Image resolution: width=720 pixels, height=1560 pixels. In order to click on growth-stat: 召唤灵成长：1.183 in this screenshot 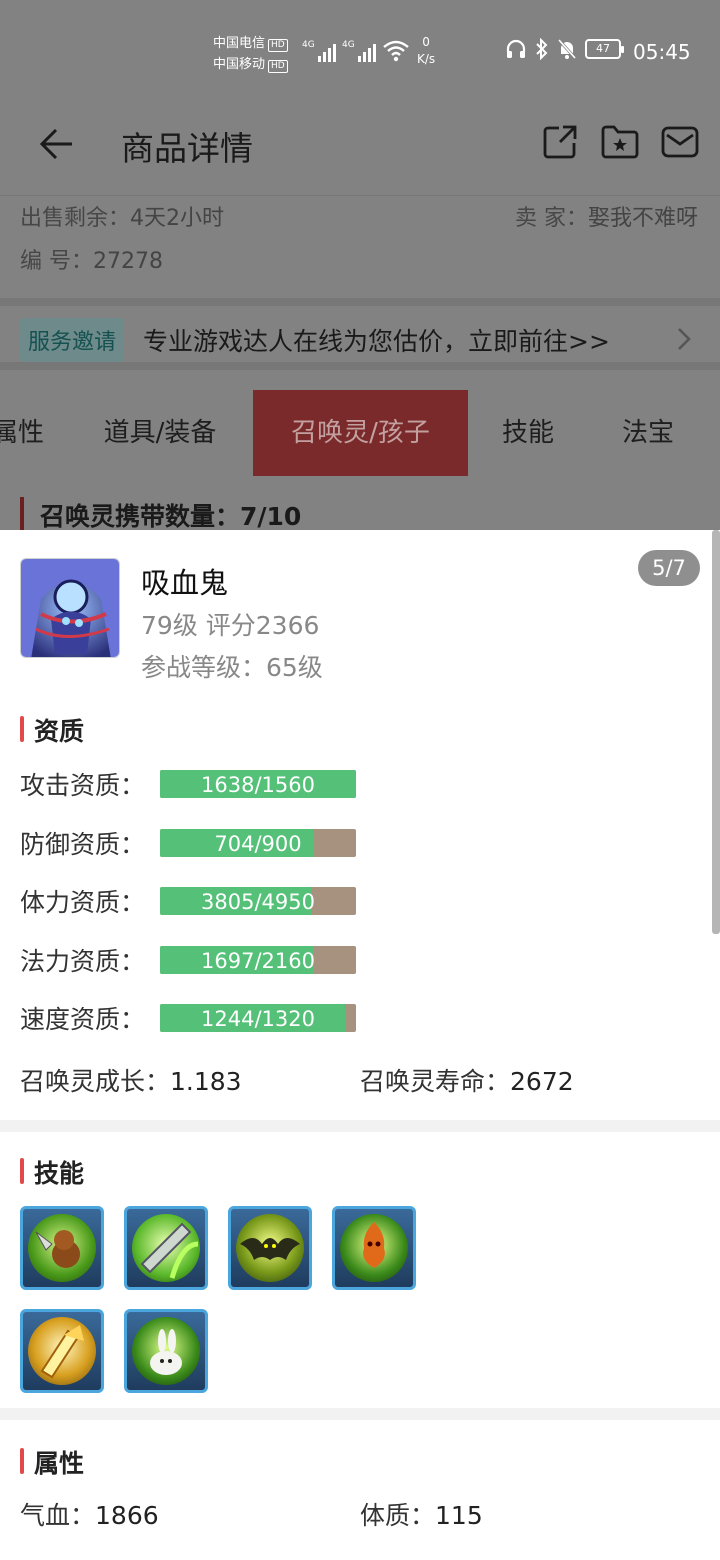, I will do `click(131, 1081)`.